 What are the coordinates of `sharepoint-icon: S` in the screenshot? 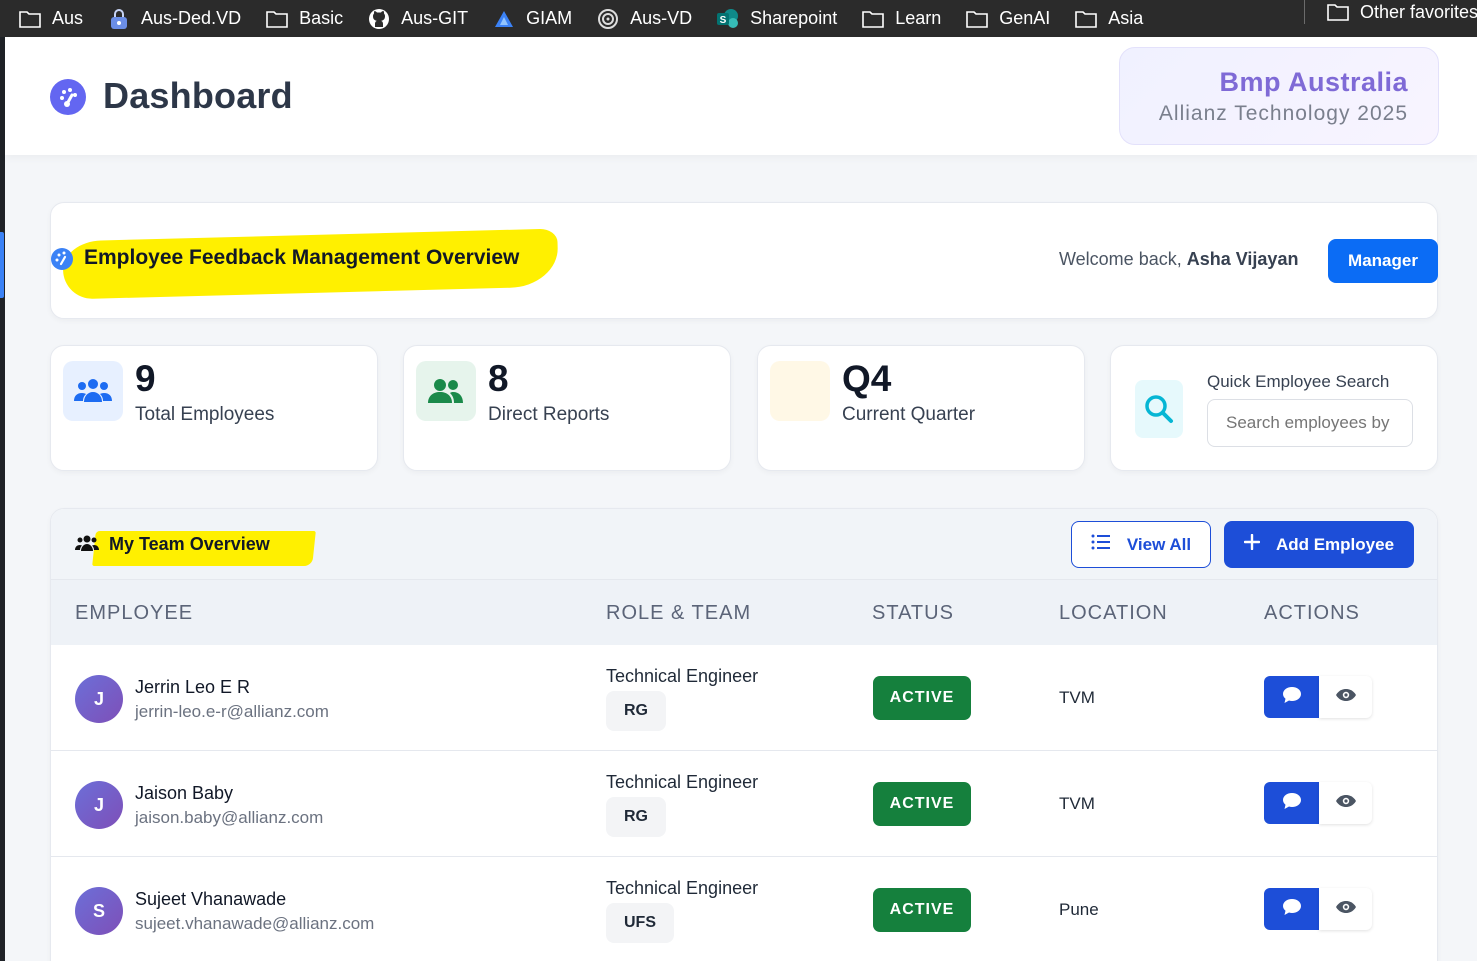 It's located at (728, 18).